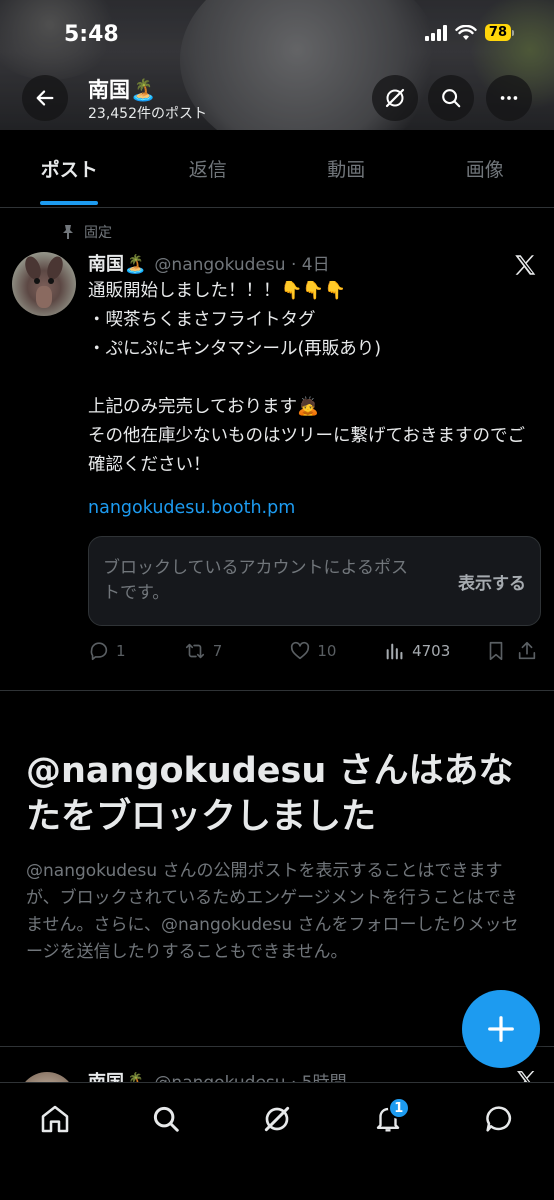 This screenshot has height=1200, width=554. I want to click on tab-replies: 返信, so click(208, 168).